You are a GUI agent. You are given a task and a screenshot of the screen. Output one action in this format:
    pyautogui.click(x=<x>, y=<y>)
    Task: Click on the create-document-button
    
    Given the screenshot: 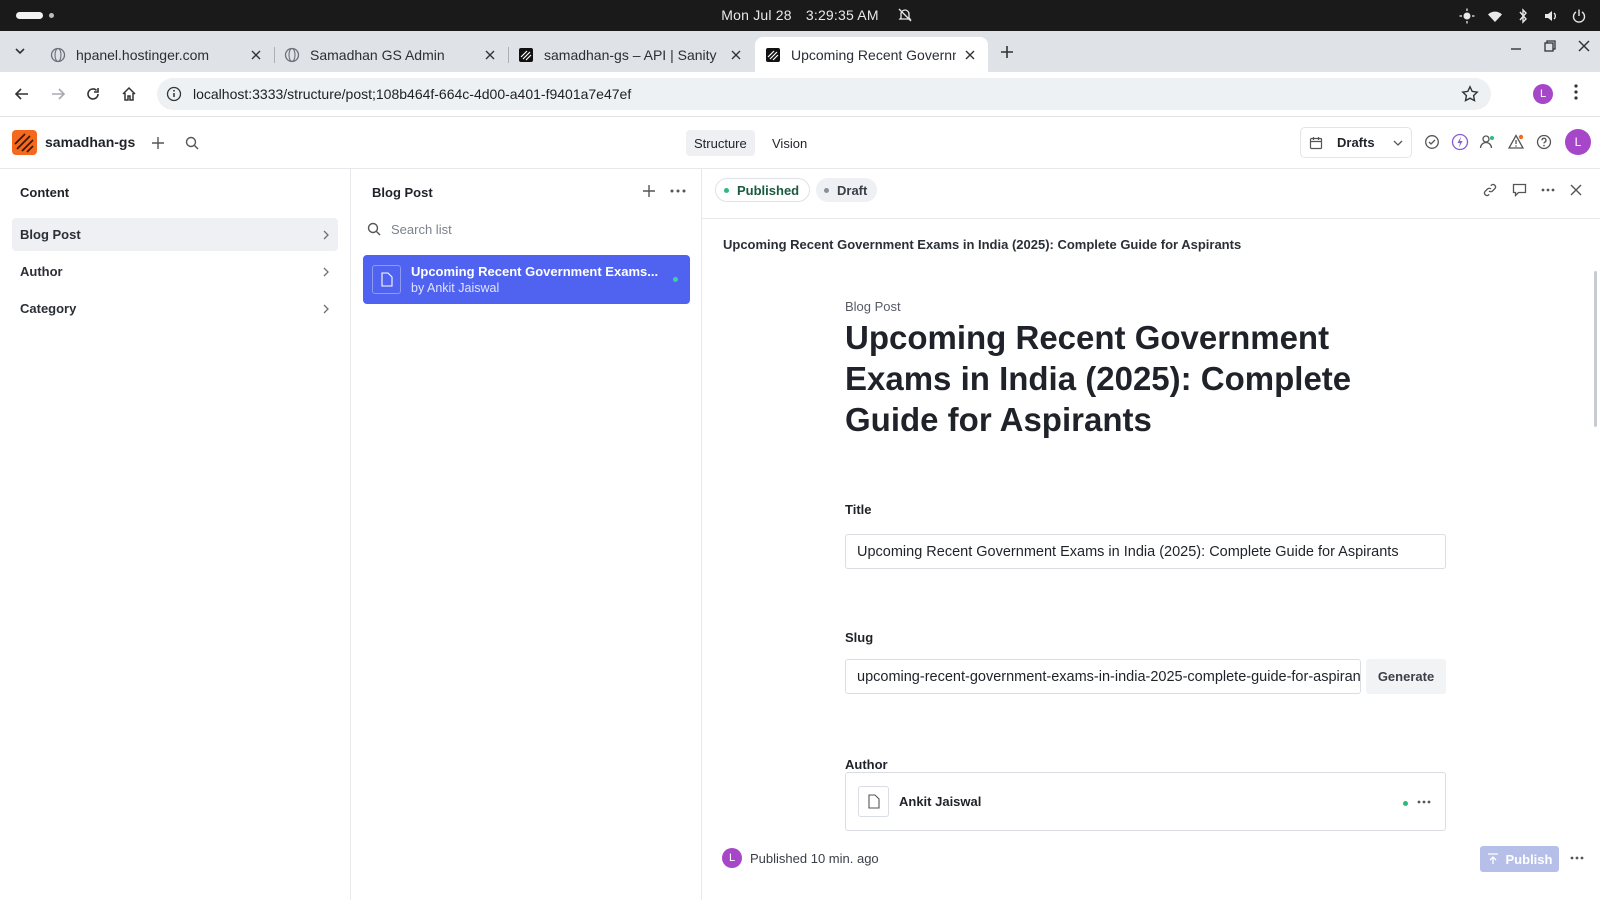 What is the action you would take?
    pyautogui.click(x=158, y=143)
    